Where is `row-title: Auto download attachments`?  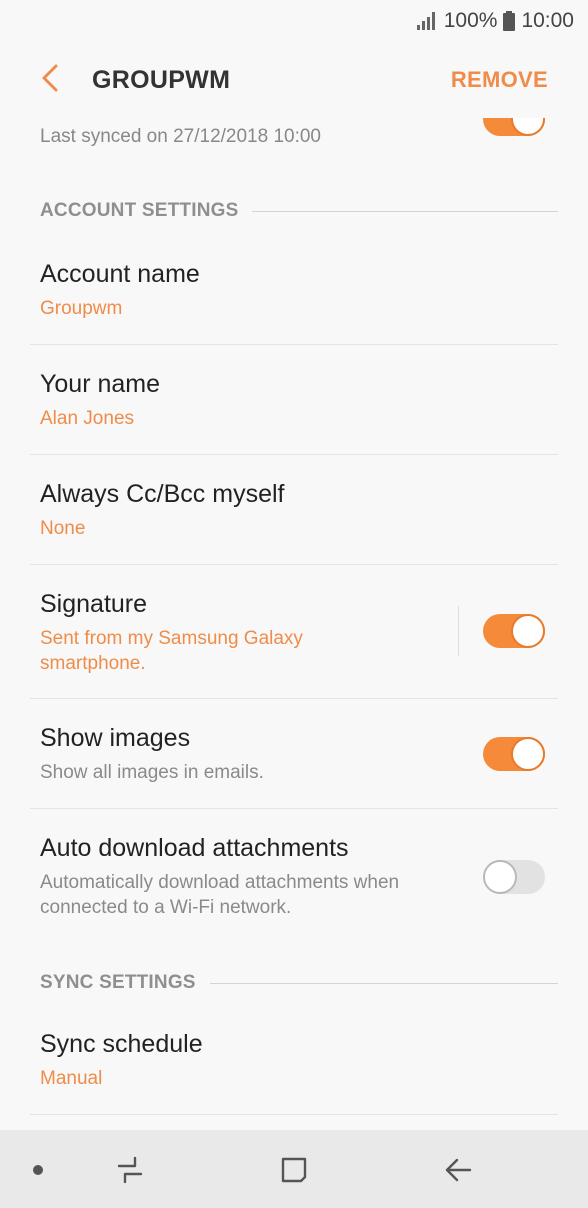
row-title: Auto download attachments is located at coordinates (194, 848).